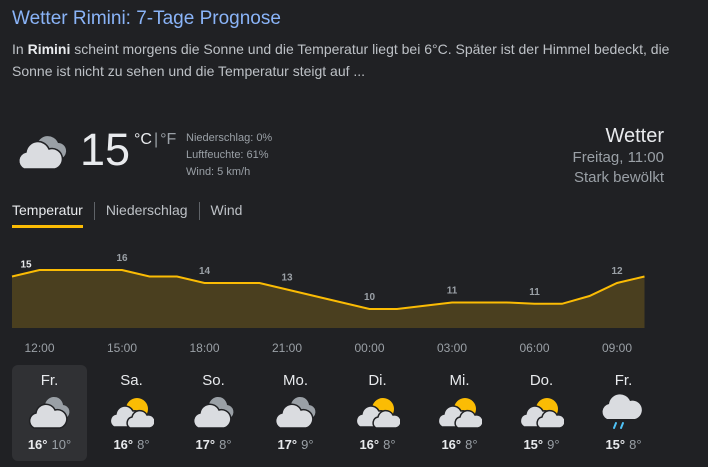  I want to click on wind-value: Wind: 5 km/h, so click(218, 172).